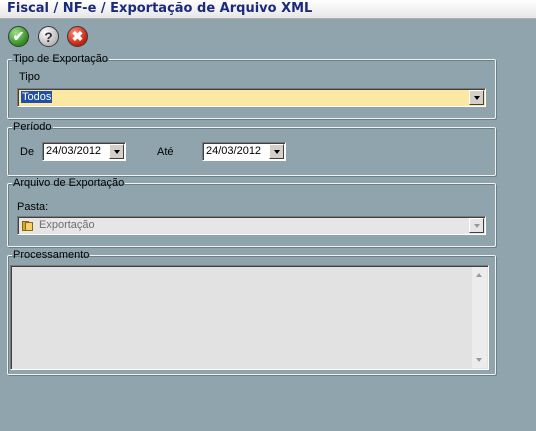 The height and width of the screenshot is (431, 536). What do you see at coordinates (251, 86) in the screenshot?
I see `tipo-exportacao-group: Tipo de Exportação` at bounding box center [251, 86].